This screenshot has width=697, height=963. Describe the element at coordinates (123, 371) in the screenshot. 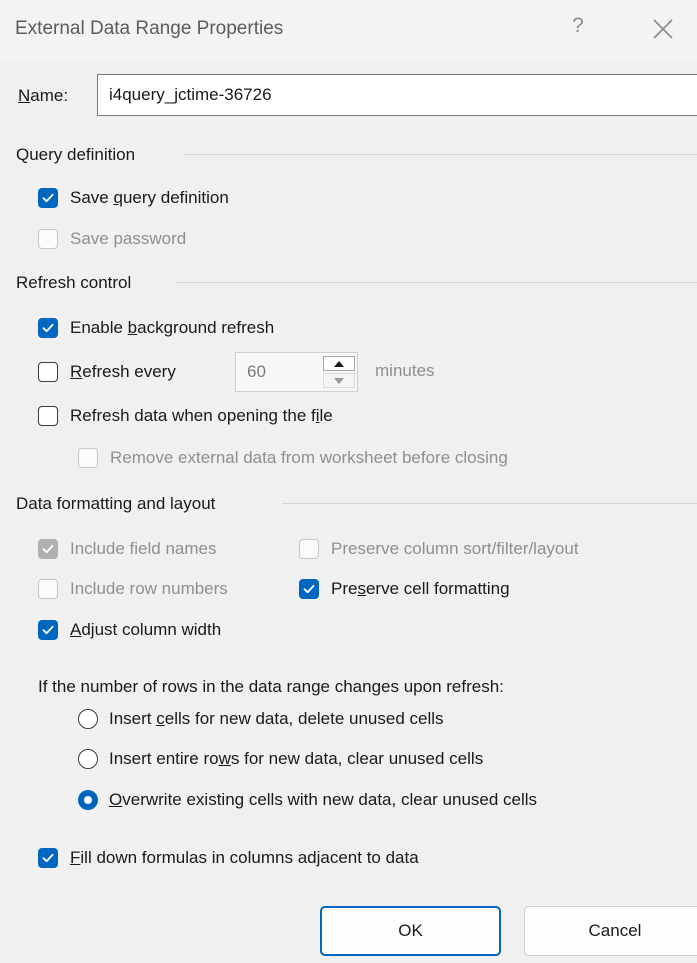

I see `refresh-every-label: Refresh every` at that location.